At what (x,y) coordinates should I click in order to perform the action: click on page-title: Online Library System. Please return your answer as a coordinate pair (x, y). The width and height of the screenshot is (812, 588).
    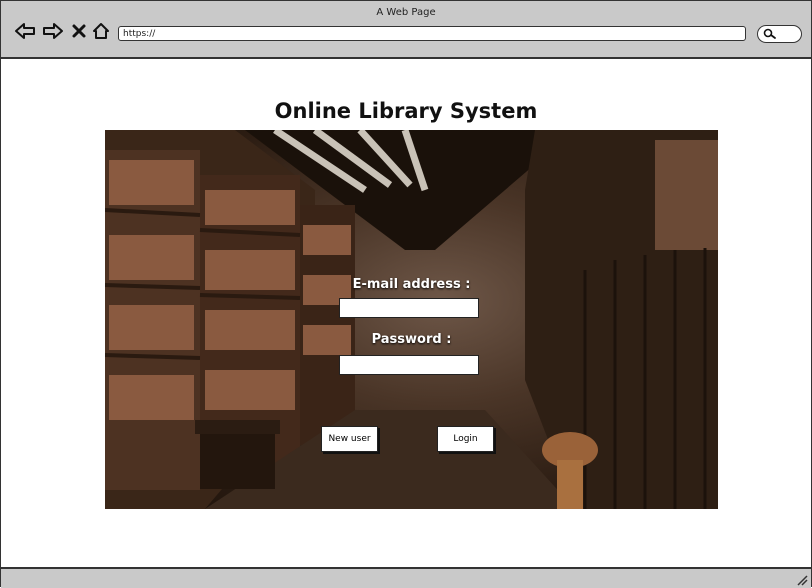
    Looking at the image, I should click on (406, 111).